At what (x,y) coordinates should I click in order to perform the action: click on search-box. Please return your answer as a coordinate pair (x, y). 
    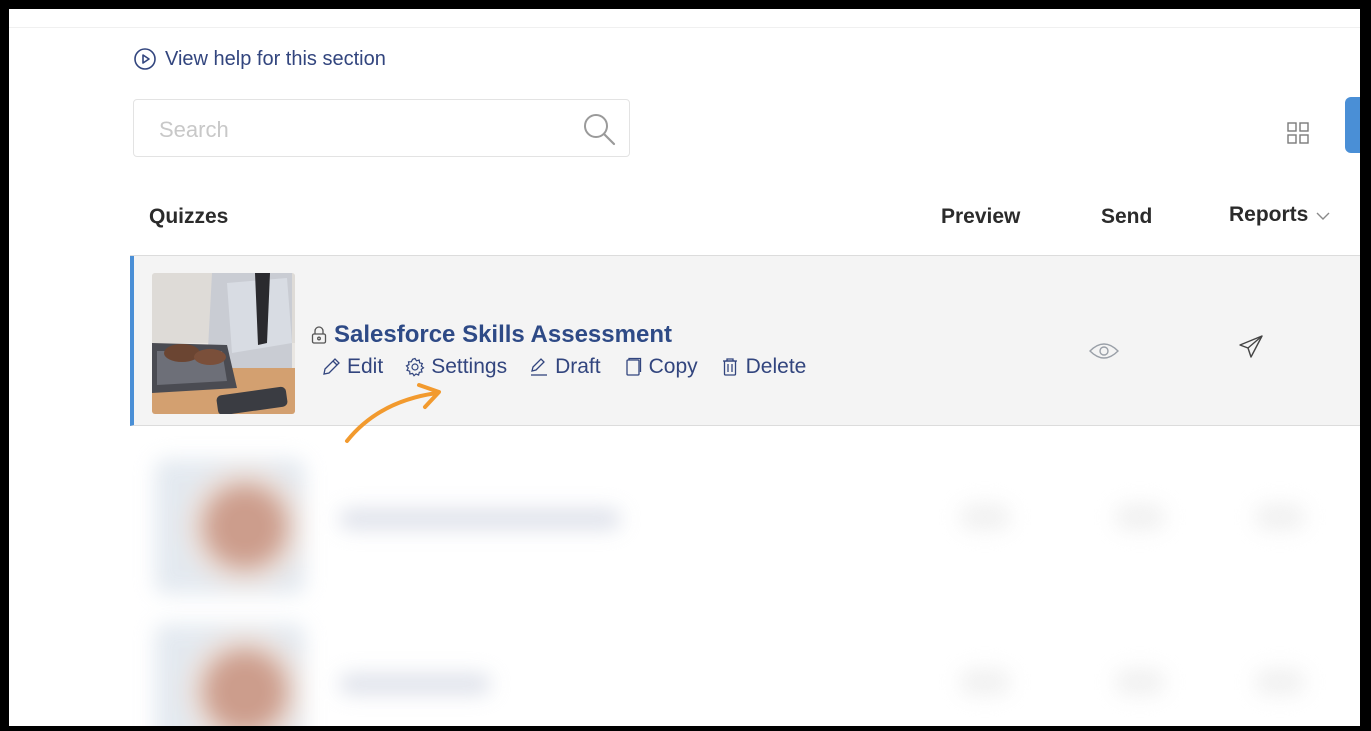
    Looking at the image, I should click on (381, 128).